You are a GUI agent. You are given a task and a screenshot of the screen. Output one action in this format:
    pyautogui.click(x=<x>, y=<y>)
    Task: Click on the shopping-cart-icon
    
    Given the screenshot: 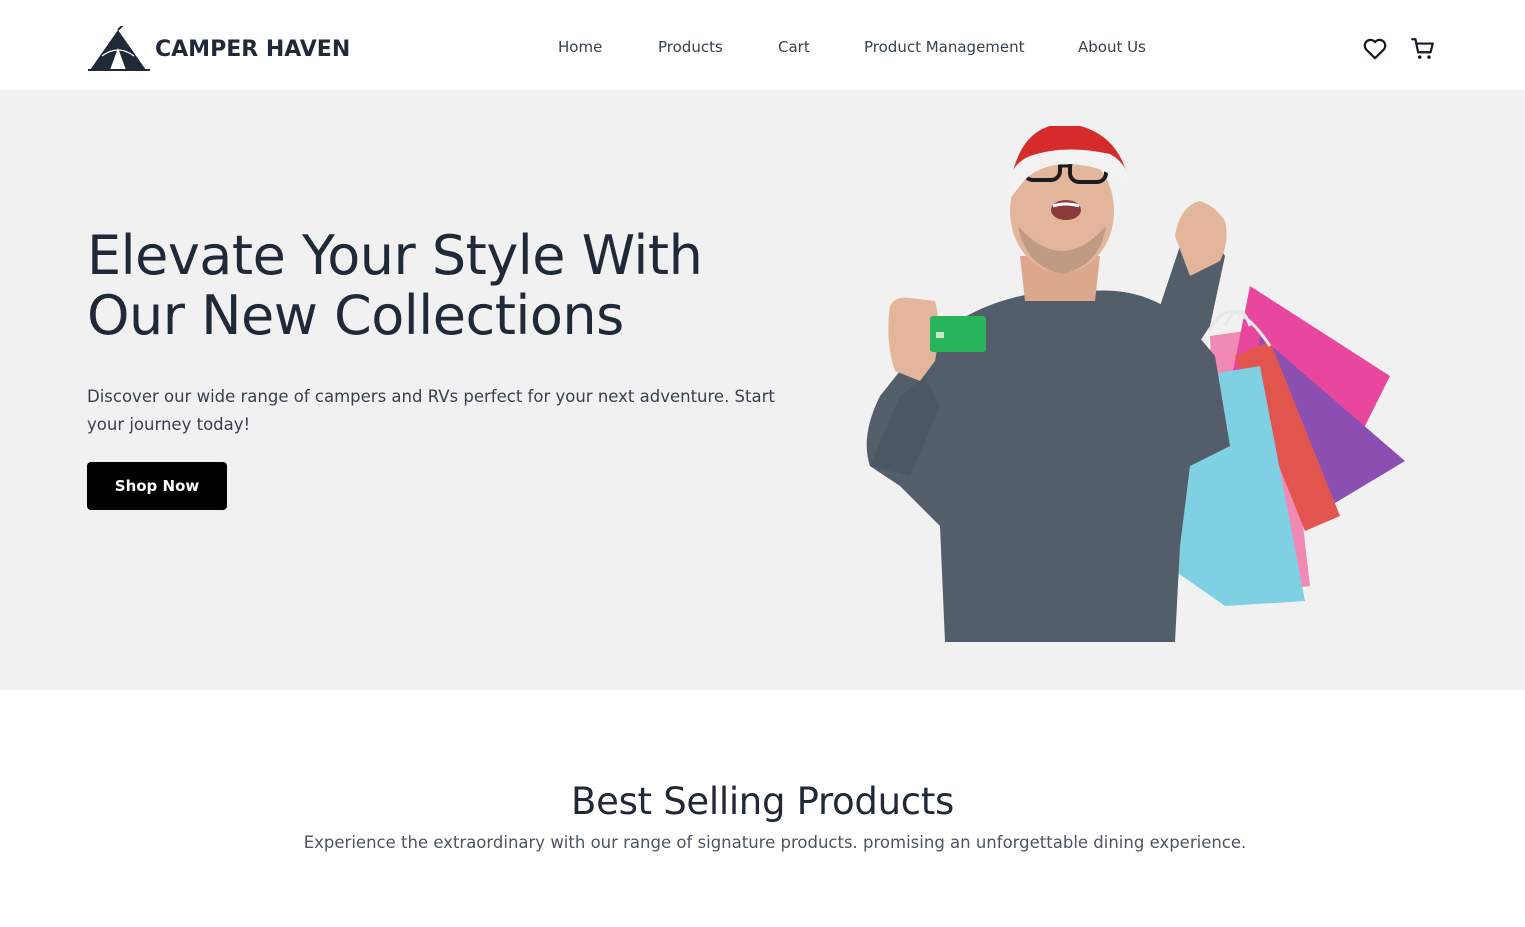 What is the action you would take?
    pyautogui.click(x=1422, y=48)
    